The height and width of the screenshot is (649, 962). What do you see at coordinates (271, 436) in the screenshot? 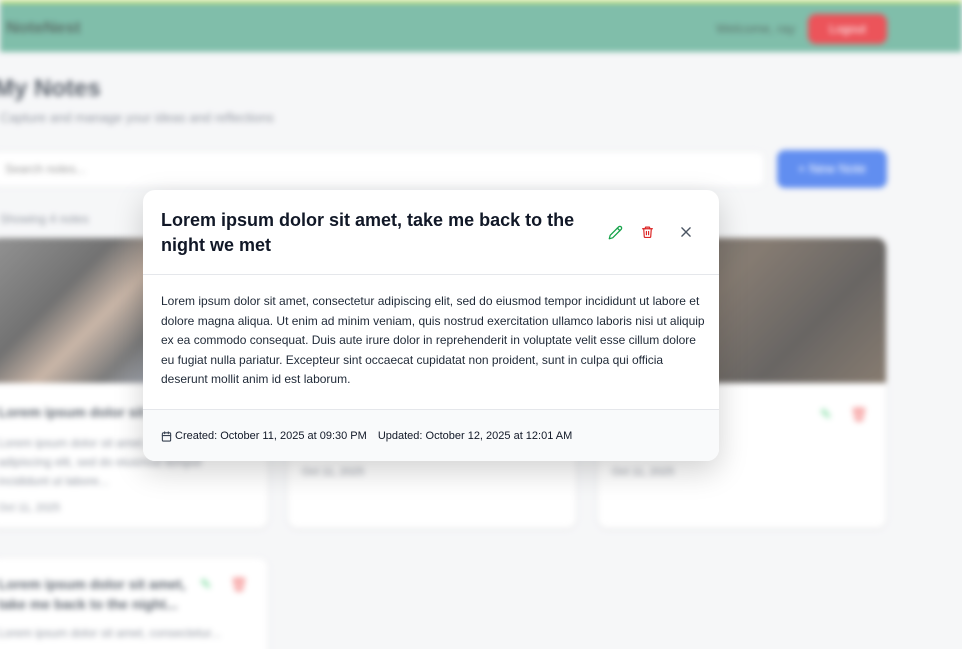
I see `created-date: Created: October 11, 2025 at 09:30 PM` at bounding box center [271, 436].